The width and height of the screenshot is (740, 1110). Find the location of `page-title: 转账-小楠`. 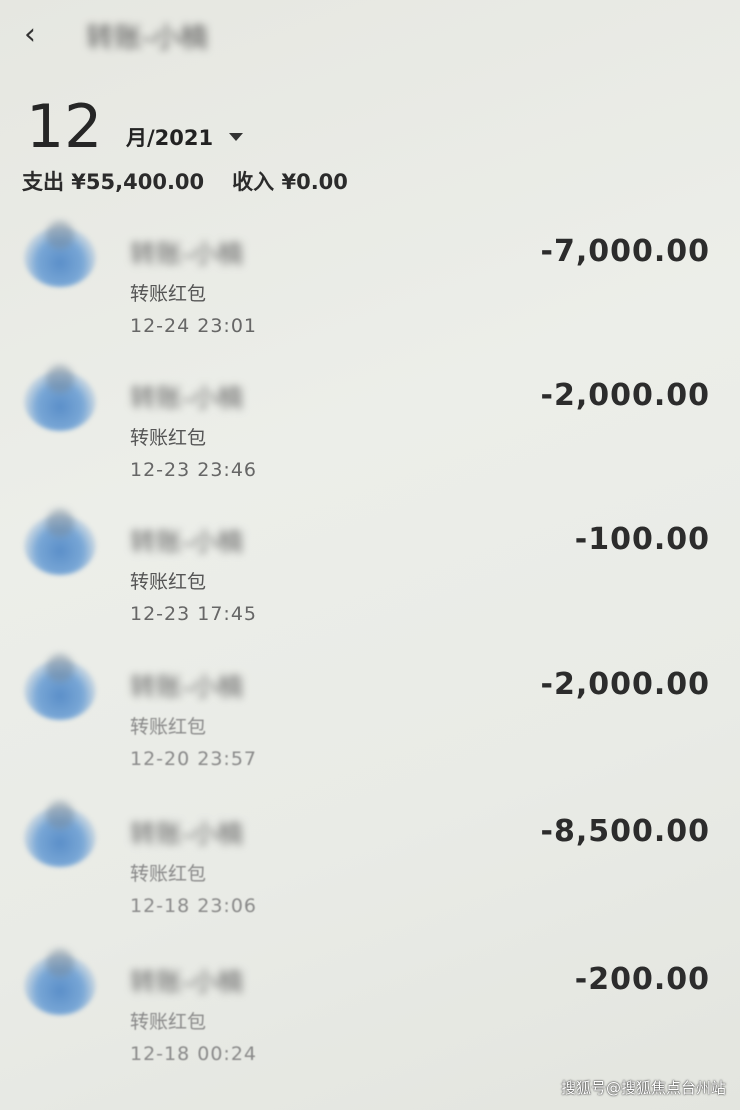

page-title: 转账-小楠 is located at coordinates (147, 37).